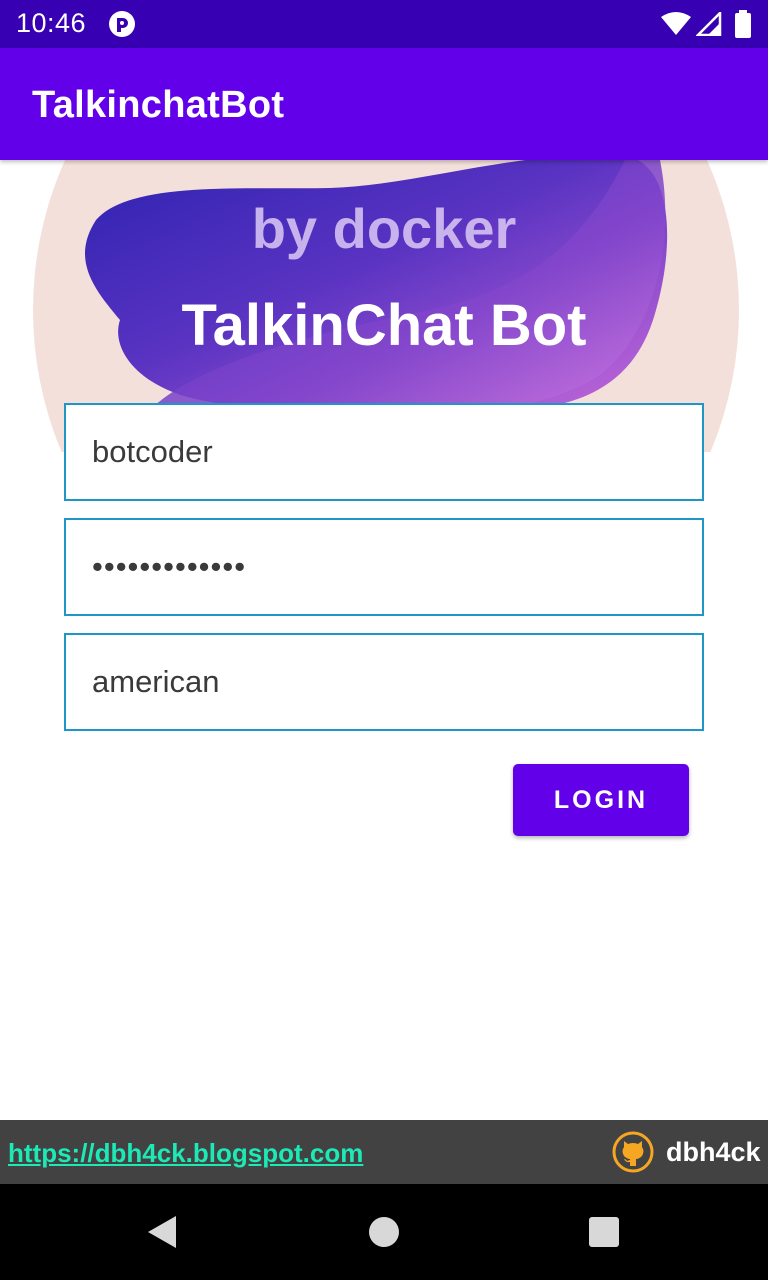 This screenshot has height=1280, width=768. Describe the element at coordinates (384, 104) in the screenshot. I see `app-bar: TalkinchatBot` at that location.